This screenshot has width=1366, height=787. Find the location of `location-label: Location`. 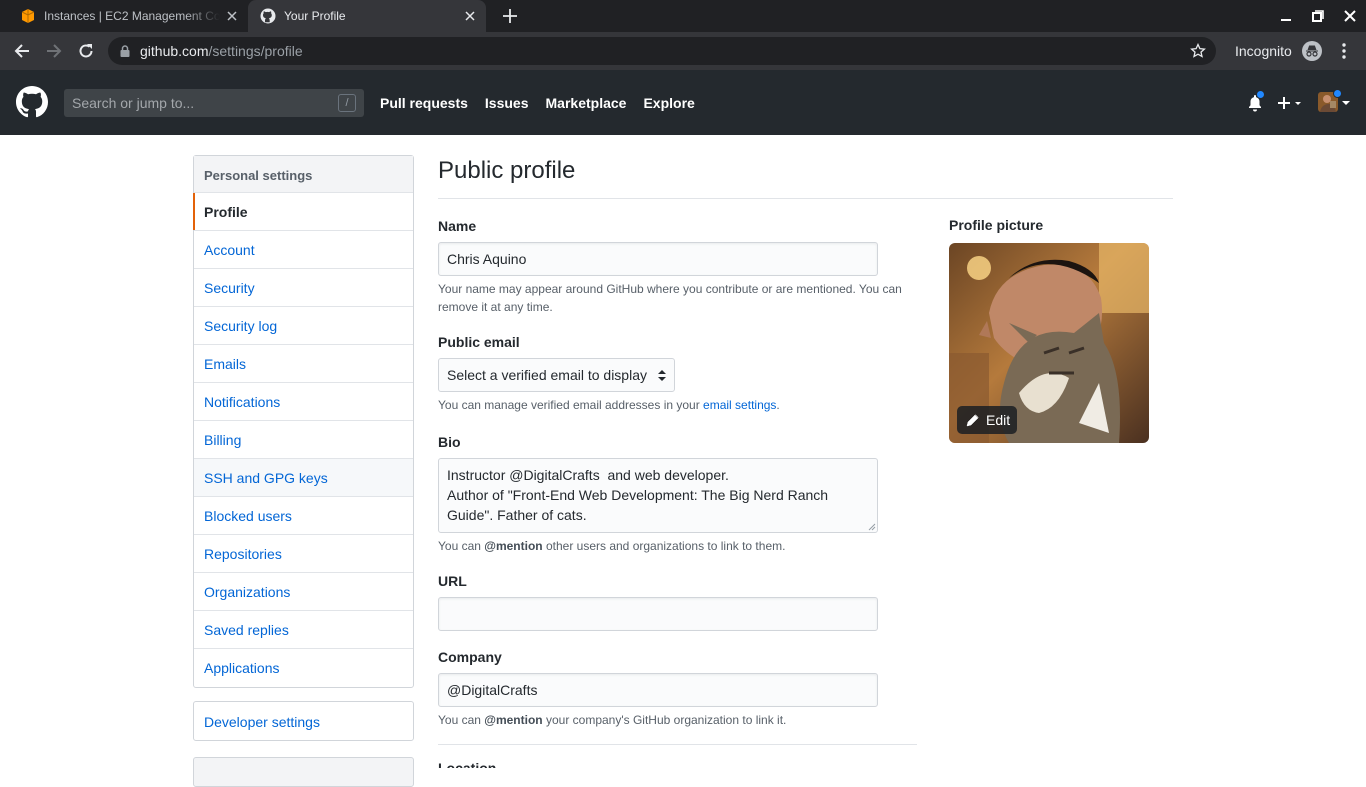

location-label: Location is located at coordinates (467, 764).